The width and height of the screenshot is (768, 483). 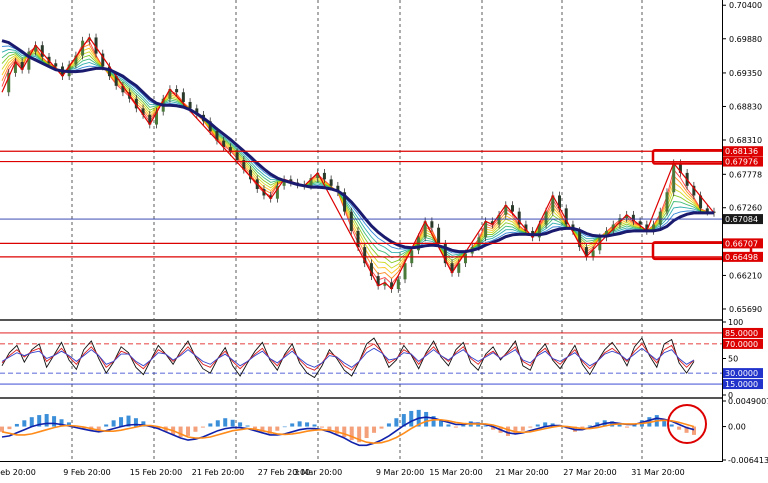 I want to click on y-tick-label: 0.65690, so click(x=745, y=309).